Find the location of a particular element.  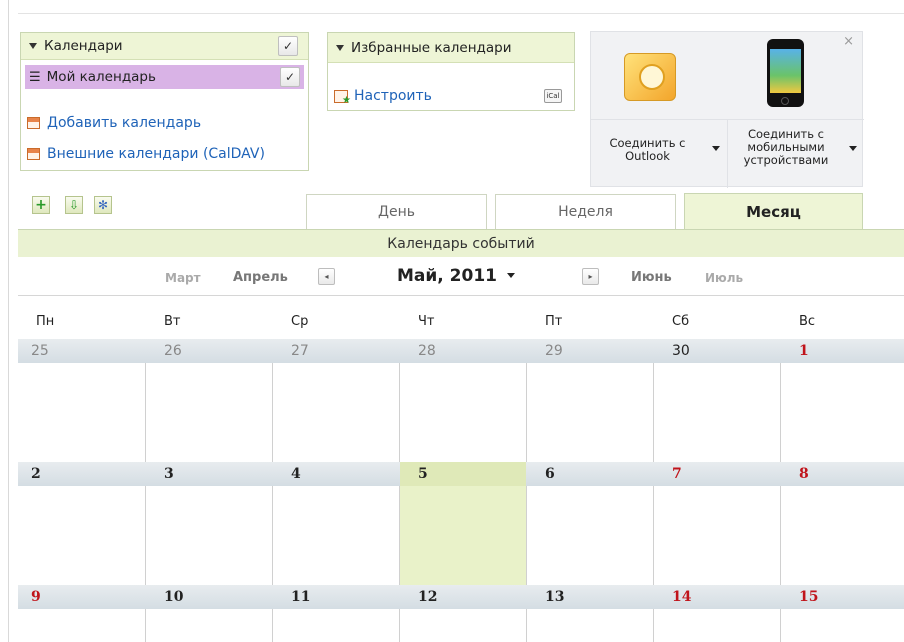

weekday-label: Ср is located at coordinates (300, 321).